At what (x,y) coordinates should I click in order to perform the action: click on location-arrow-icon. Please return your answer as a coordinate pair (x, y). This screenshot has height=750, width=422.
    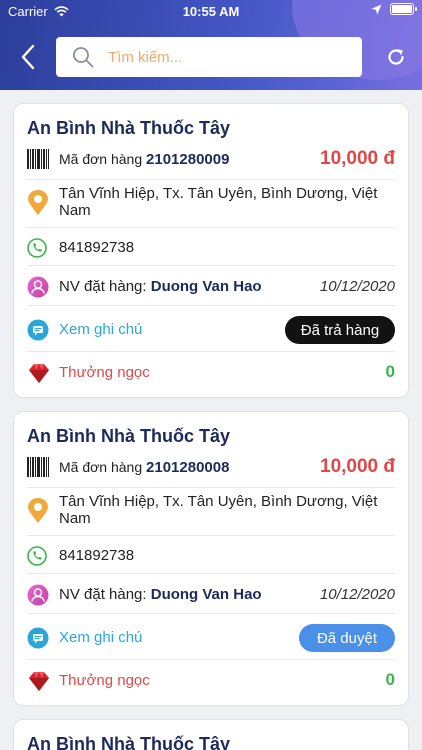
    Looking at the image, I should click on (376, 9).